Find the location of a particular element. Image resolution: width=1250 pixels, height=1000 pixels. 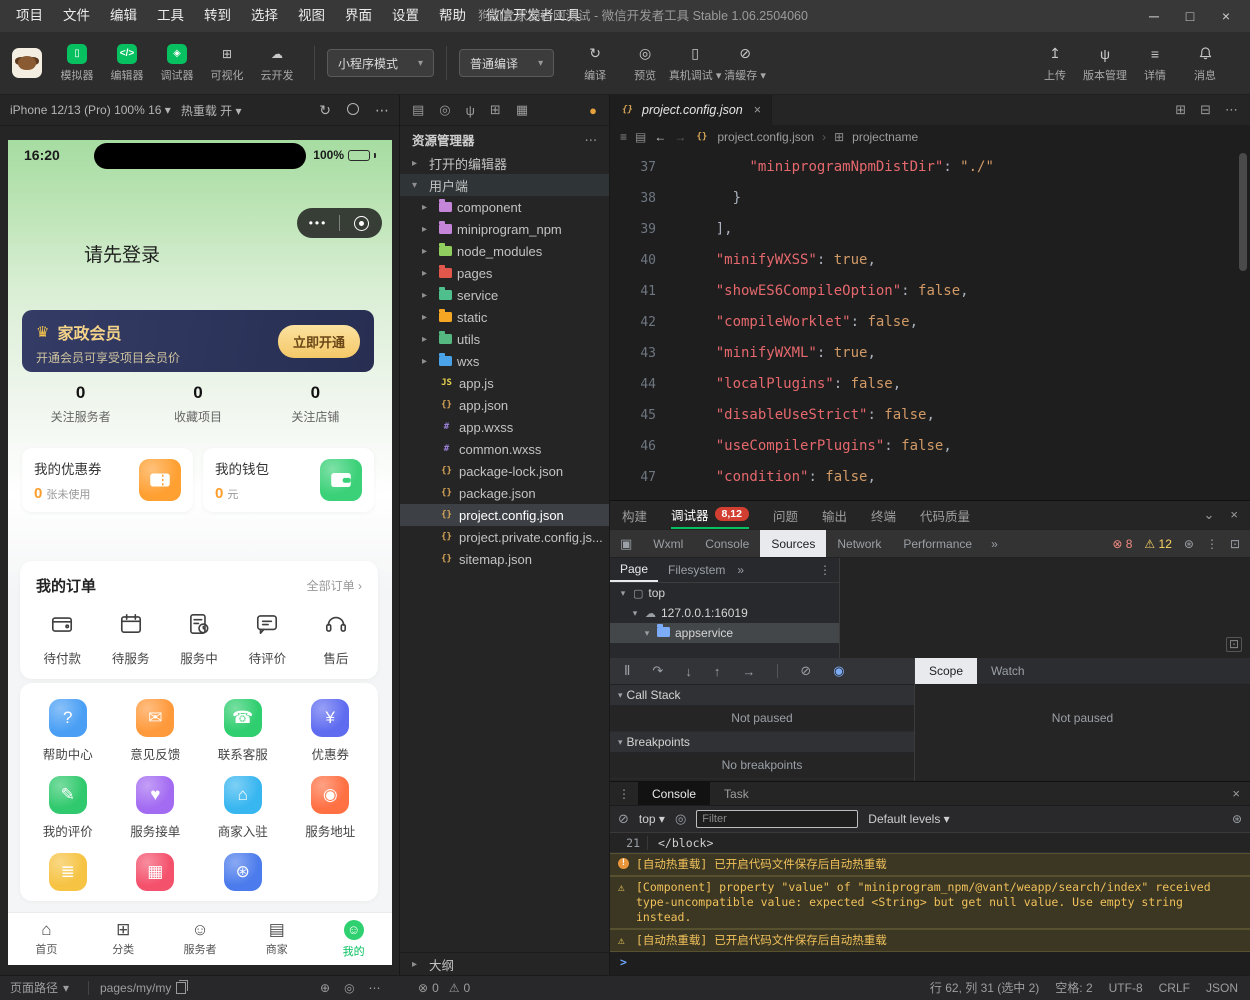

forward-icon: → is located at coordinates (680, 137).